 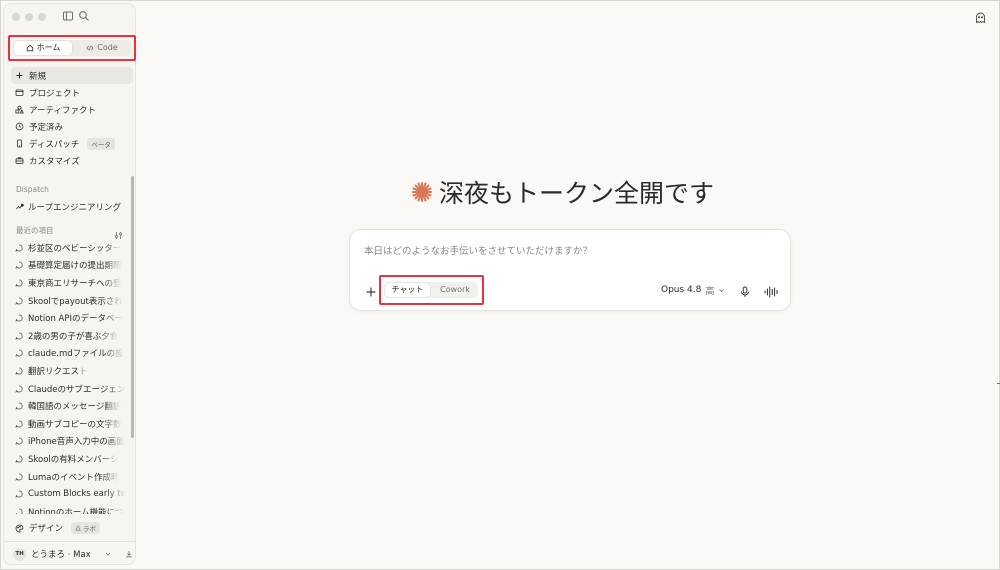 I want to click on recent-chat-label: Lumaのイベント作成時, so click(x=74, y=477).